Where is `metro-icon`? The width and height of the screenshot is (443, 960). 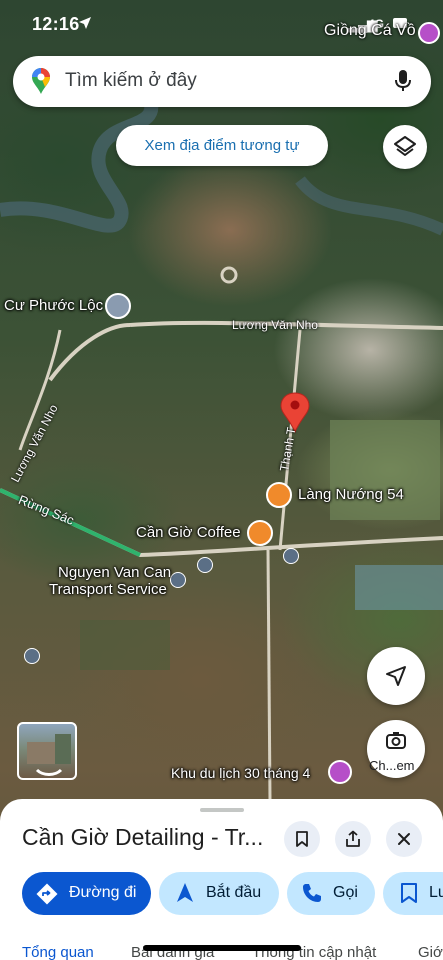
metro-icon is located at coordinates (178, 580).